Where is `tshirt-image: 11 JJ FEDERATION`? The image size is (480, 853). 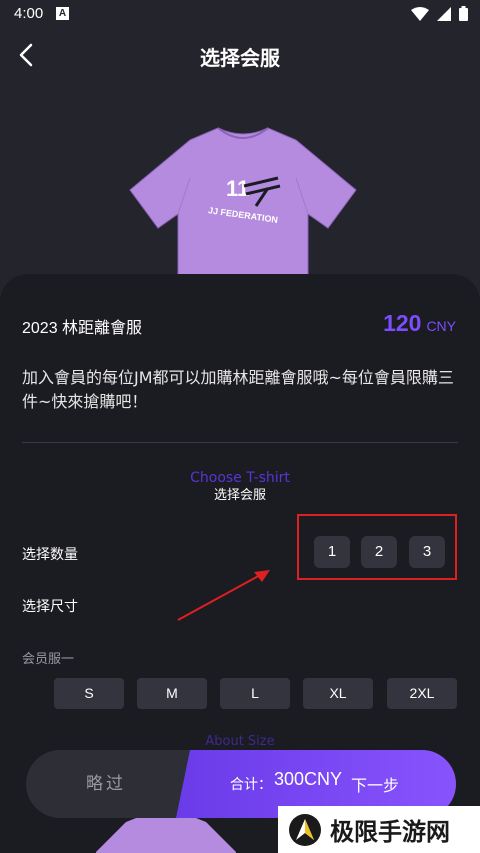
tshirt-image: 11 JJ FEDERATION is located at coordinates (243, 202).